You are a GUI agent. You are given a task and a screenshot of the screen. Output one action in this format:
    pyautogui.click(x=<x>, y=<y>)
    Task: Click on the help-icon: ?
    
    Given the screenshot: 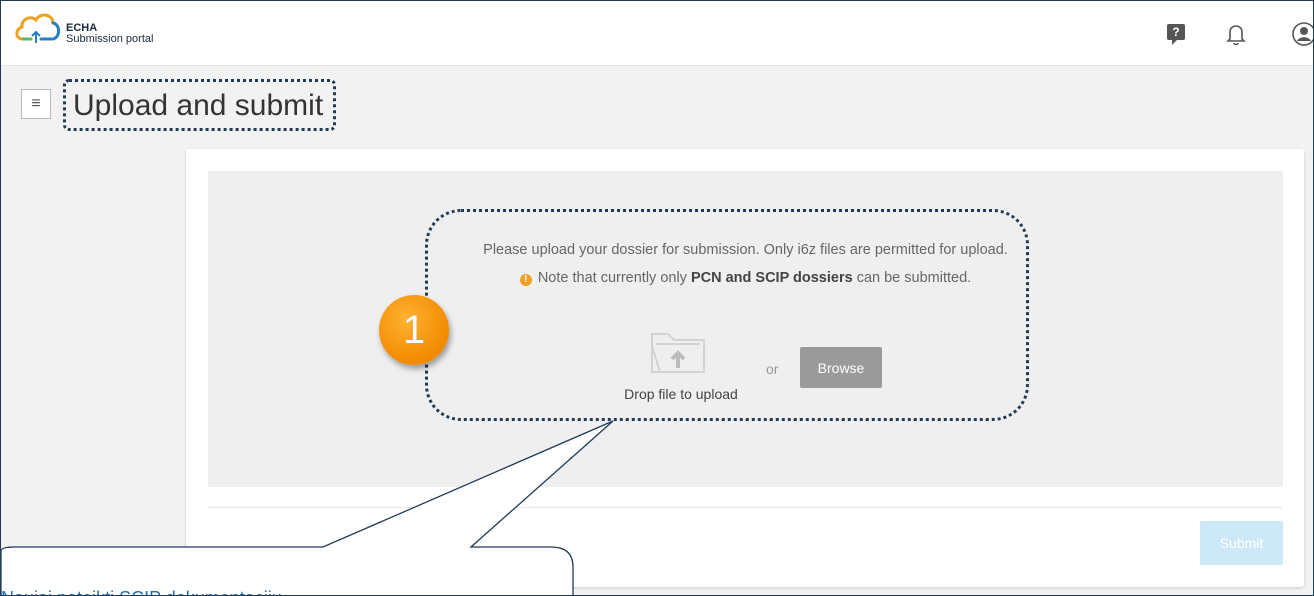 What is the action you would take?
    pyautogui.click(x=1176, y=34)
    